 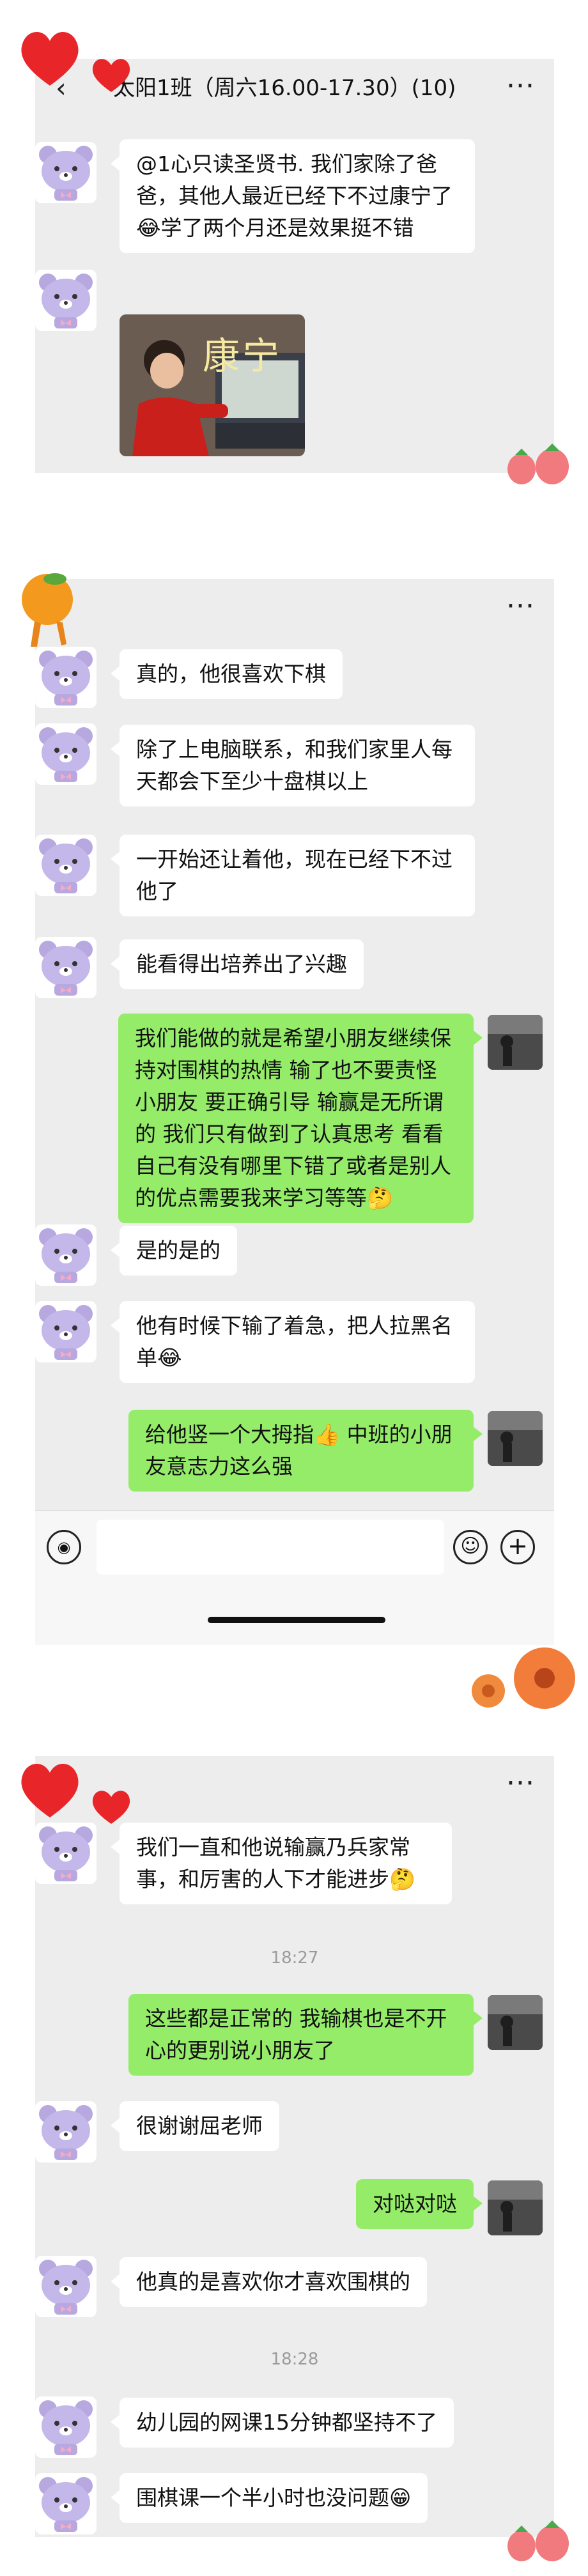 I want to click on message-bubble: 除了上电脑联系，和我们家里人每天都会下至少十盘棋以上, so click(x=293, y=765).